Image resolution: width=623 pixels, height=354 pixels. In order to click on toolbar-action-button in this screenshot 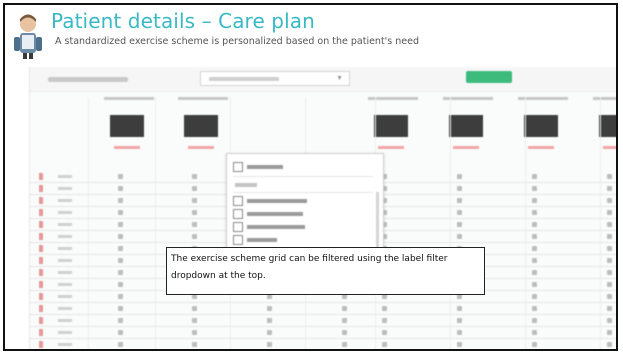, I will do `click(489, 77)`.